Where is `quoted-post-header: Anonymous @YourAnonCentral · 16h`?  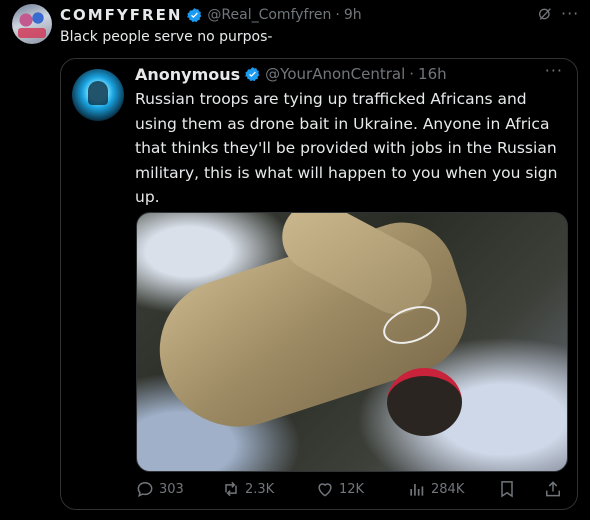 quoted-post-header: Anonymous @YourAnonCentral · 16h is located at coordinates (291, 74).